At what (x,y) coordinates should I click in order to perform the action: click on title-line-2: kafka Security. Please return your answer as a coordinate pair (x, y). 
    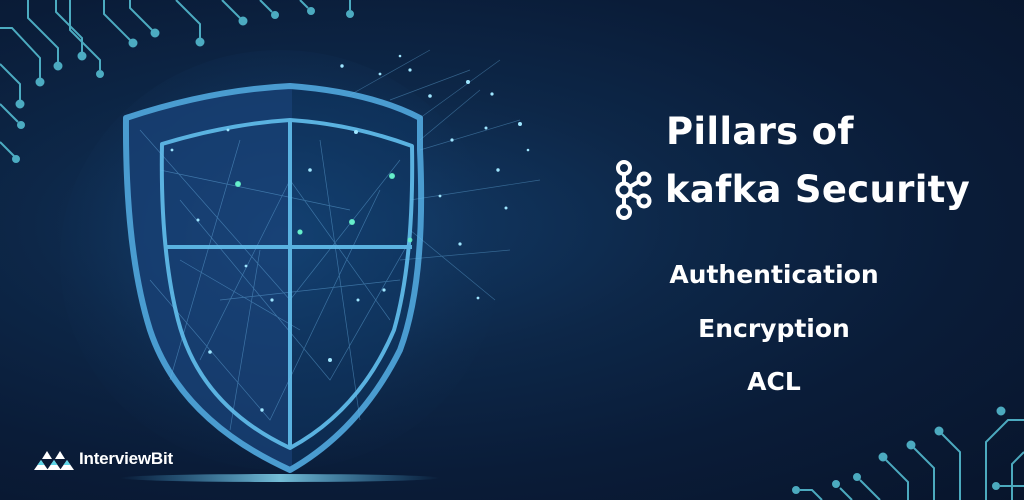
    Looking at the image, I should click on (818, 189).